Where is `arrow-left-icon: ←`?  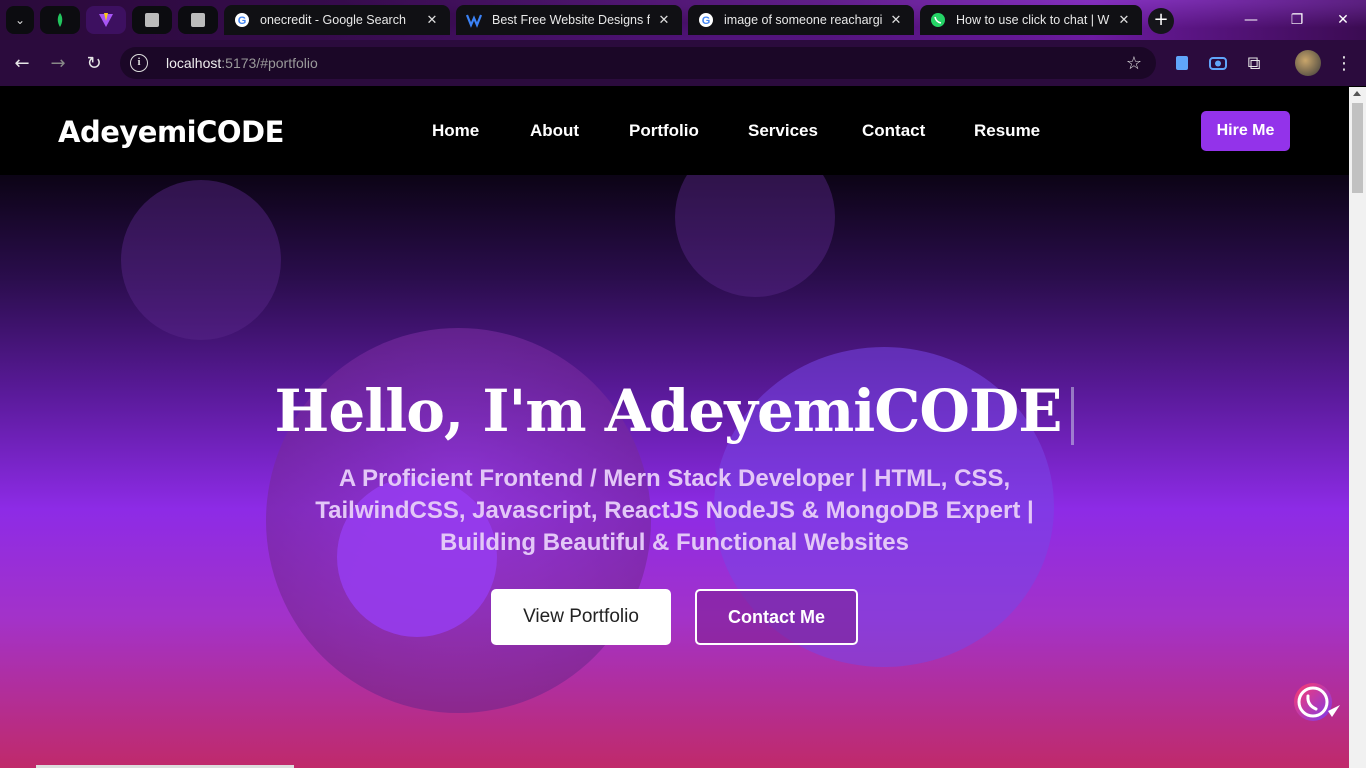
arrow-left-icon: ← is located at coordinates (22, 63).